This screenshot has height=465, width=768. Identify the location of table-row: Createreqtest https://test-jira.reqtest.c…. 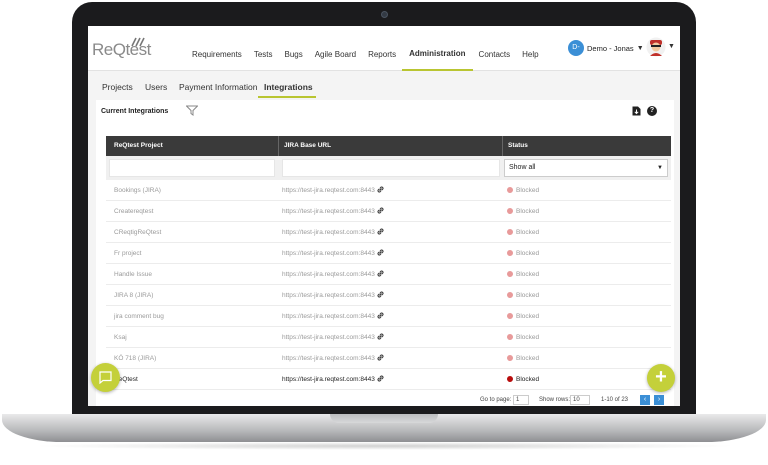
(388, 211).